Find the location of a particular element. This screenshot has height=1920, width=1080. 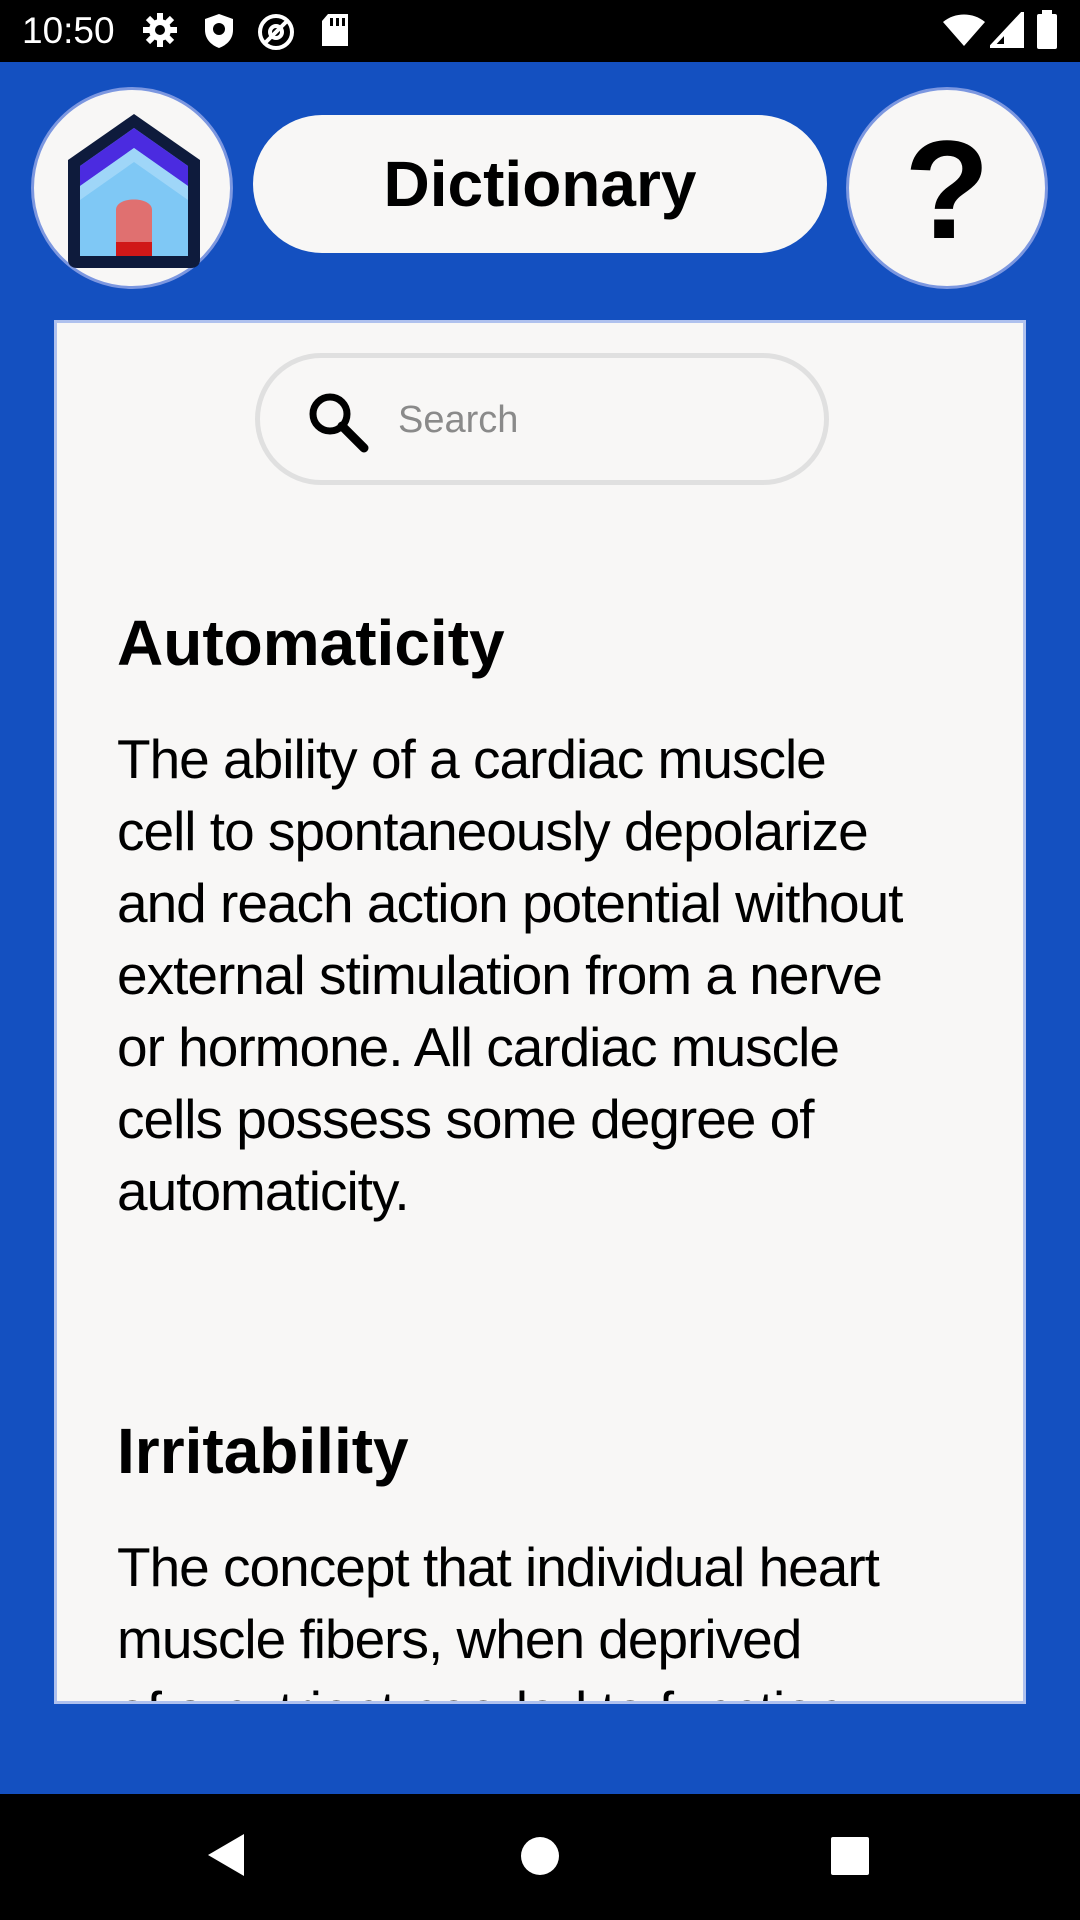

sd-card-icon is located at coordinates (335, 32).